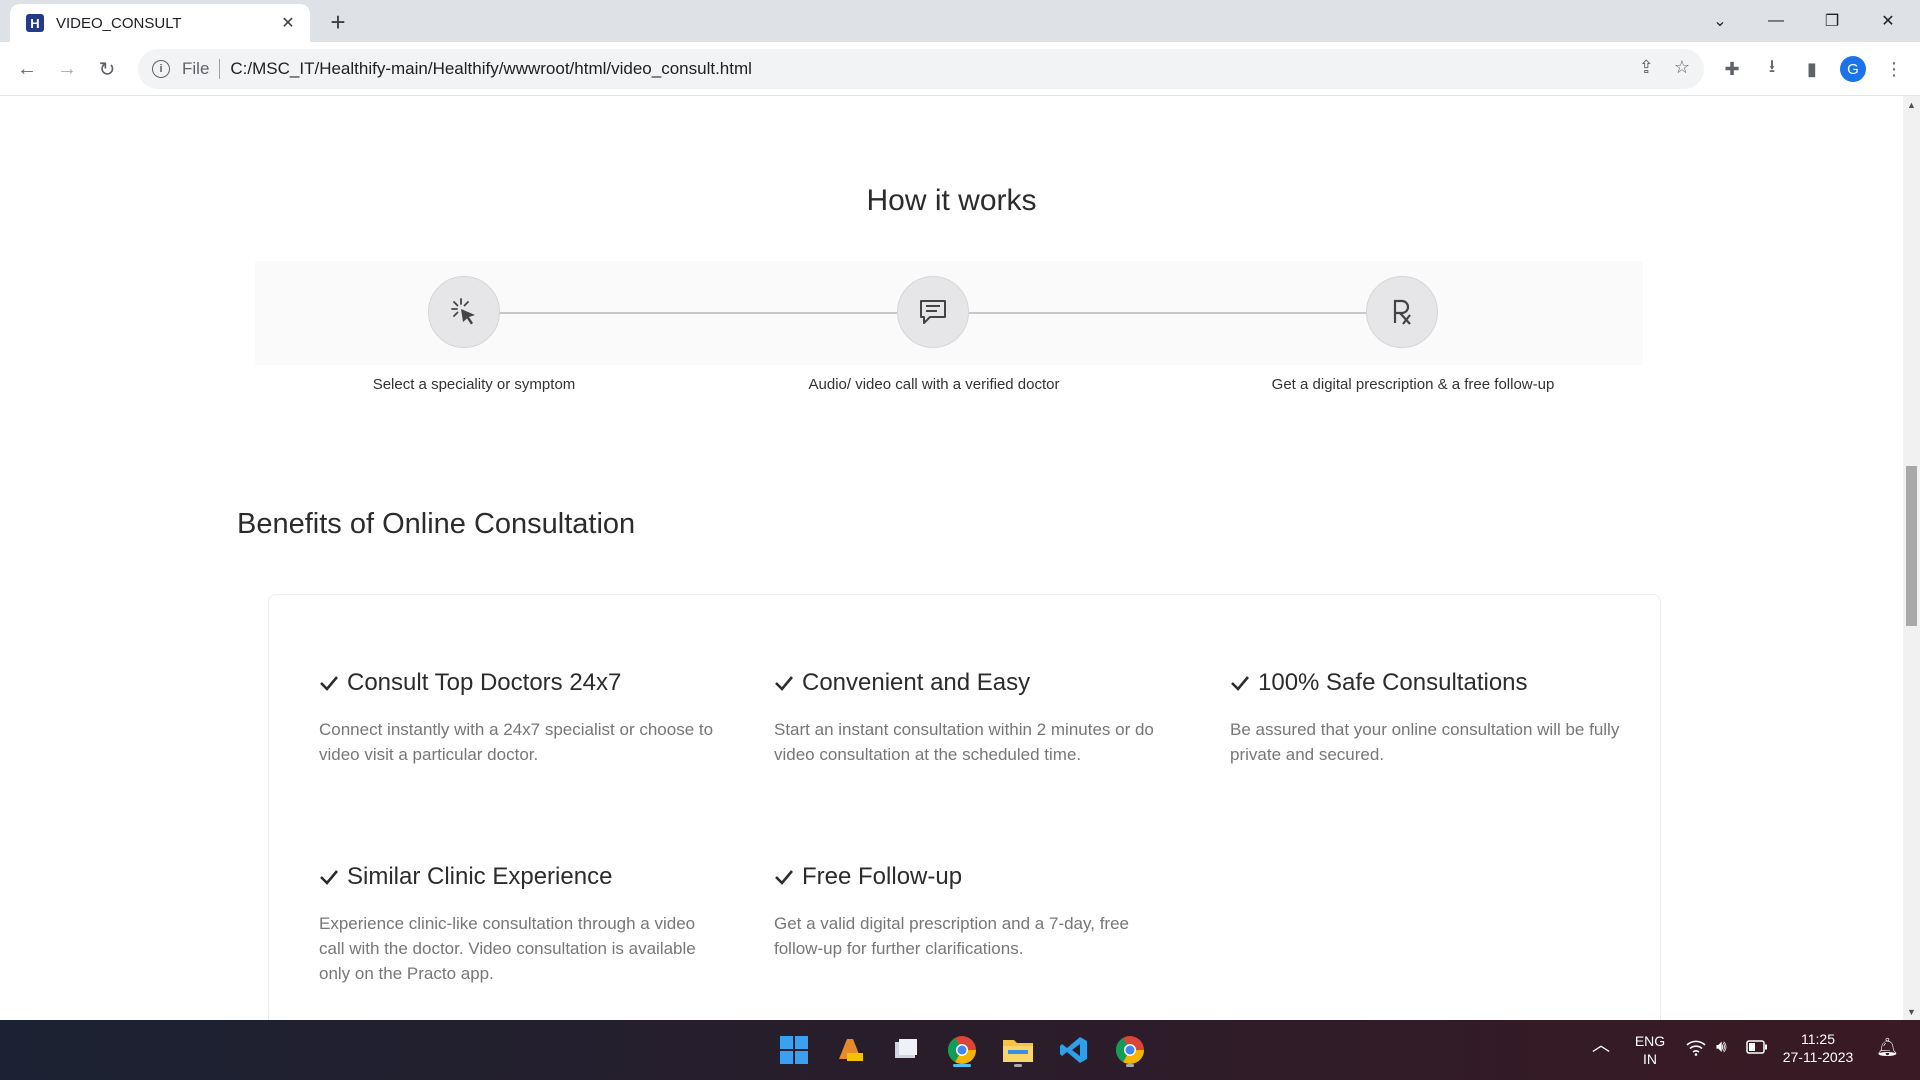 This screenshot has height=1080, width=1920. What do you see at coordinates (1853, 69) in the screenshot?
I see `profile-avatar: G` at bounding box center [1853, 69].